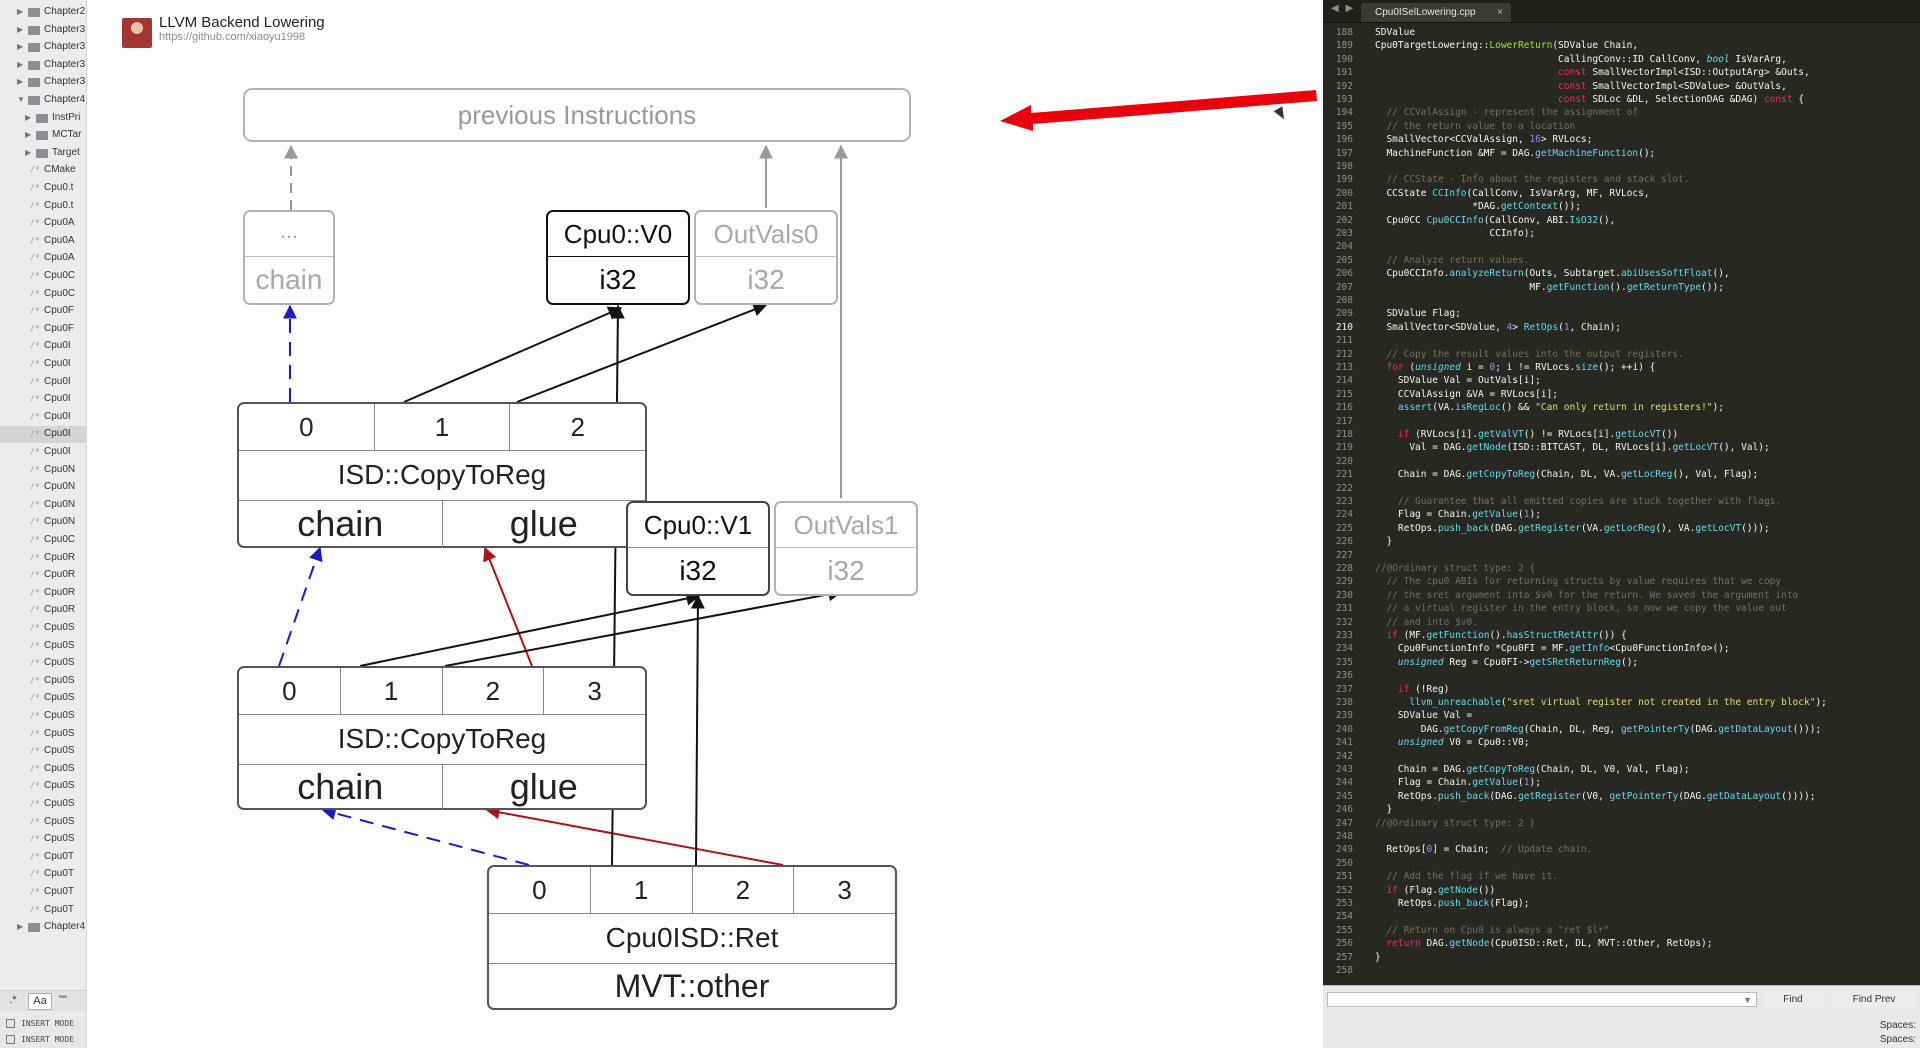 Image resolution: width=1920 pixels, height=1048 pixels. Describe the element at coordinates (21, 99) in the screenshot. I see `disclosure-triangle-icon: ▼` at that location.